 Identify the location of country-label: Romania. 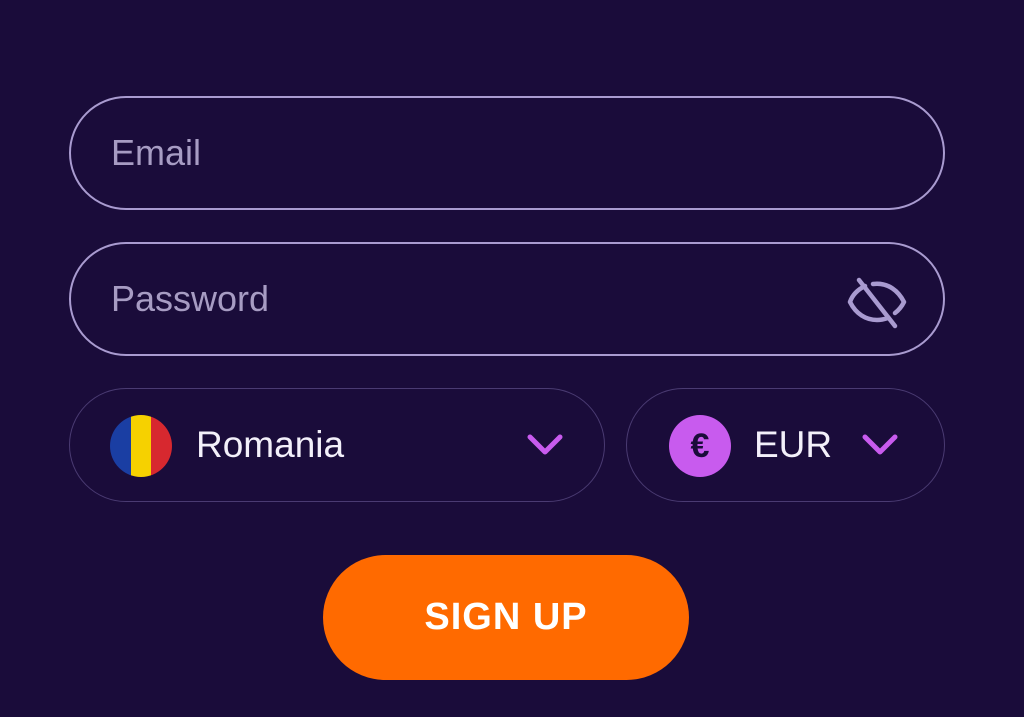
(270, 444).